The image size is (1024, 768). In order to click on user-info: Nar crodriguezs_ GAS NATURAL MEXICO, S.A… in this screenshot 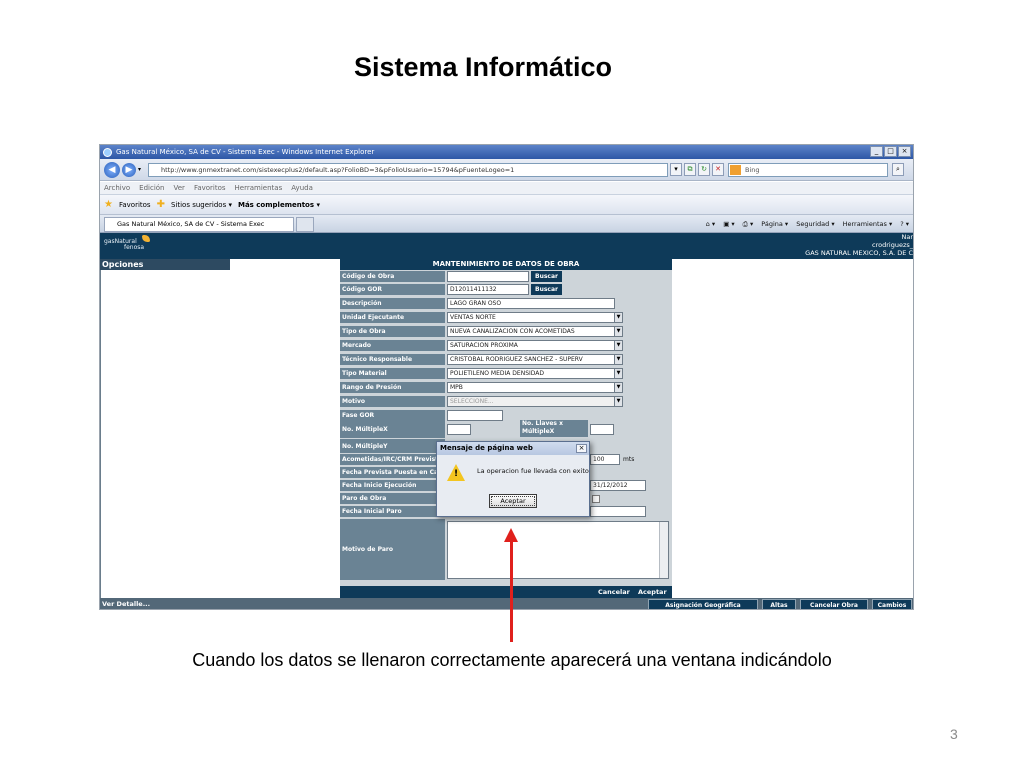, I will do `click(859, 245)`.